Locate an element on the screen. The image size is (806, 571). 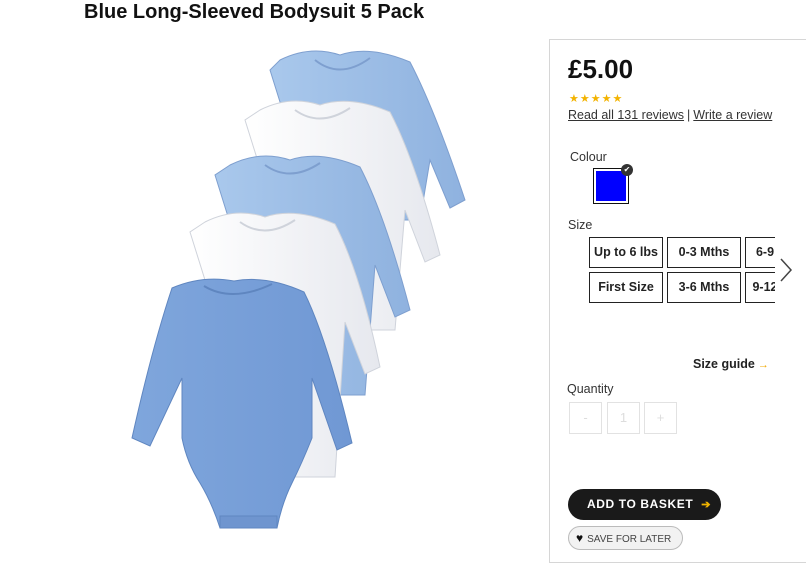
save-for-later-label: SAVE FOR LATER is located at coordinates (629, 539).